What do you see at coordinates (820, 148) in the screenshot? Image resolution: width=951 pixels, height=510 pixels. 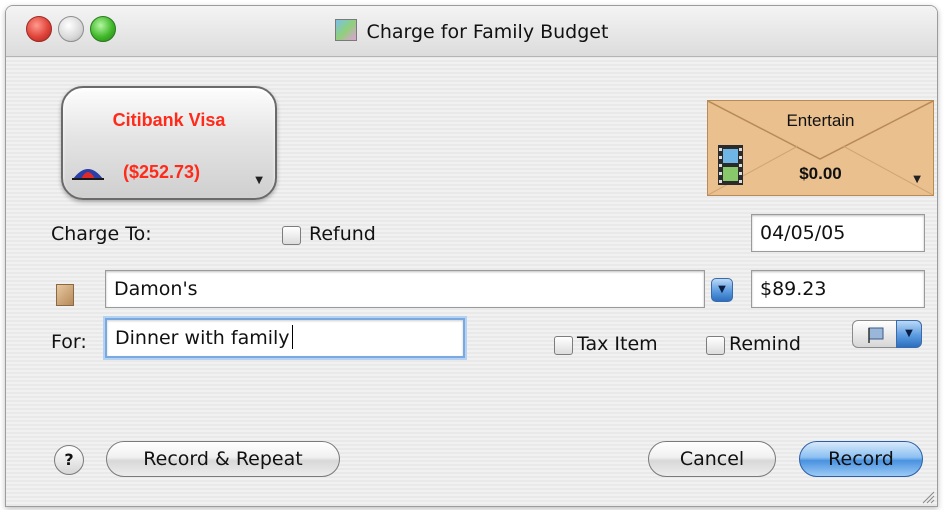 I see `envelope-category-button: Entertain $0.00 ▼` at bounding box center [820, 148].